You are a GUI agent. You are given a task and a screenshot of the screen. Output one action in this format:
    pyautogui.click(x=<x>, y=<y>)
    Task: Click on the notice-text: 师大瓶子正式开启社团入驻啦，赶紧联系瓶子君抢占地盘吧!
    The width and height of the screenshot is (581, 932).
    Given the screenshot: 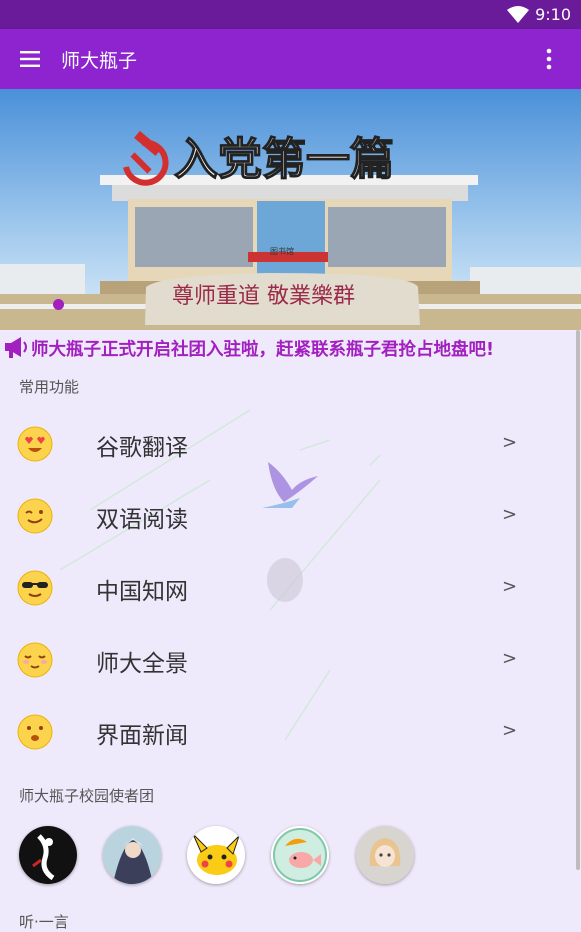 What is the action you would take?
    pyautogui.click(x=262, y=350)
    